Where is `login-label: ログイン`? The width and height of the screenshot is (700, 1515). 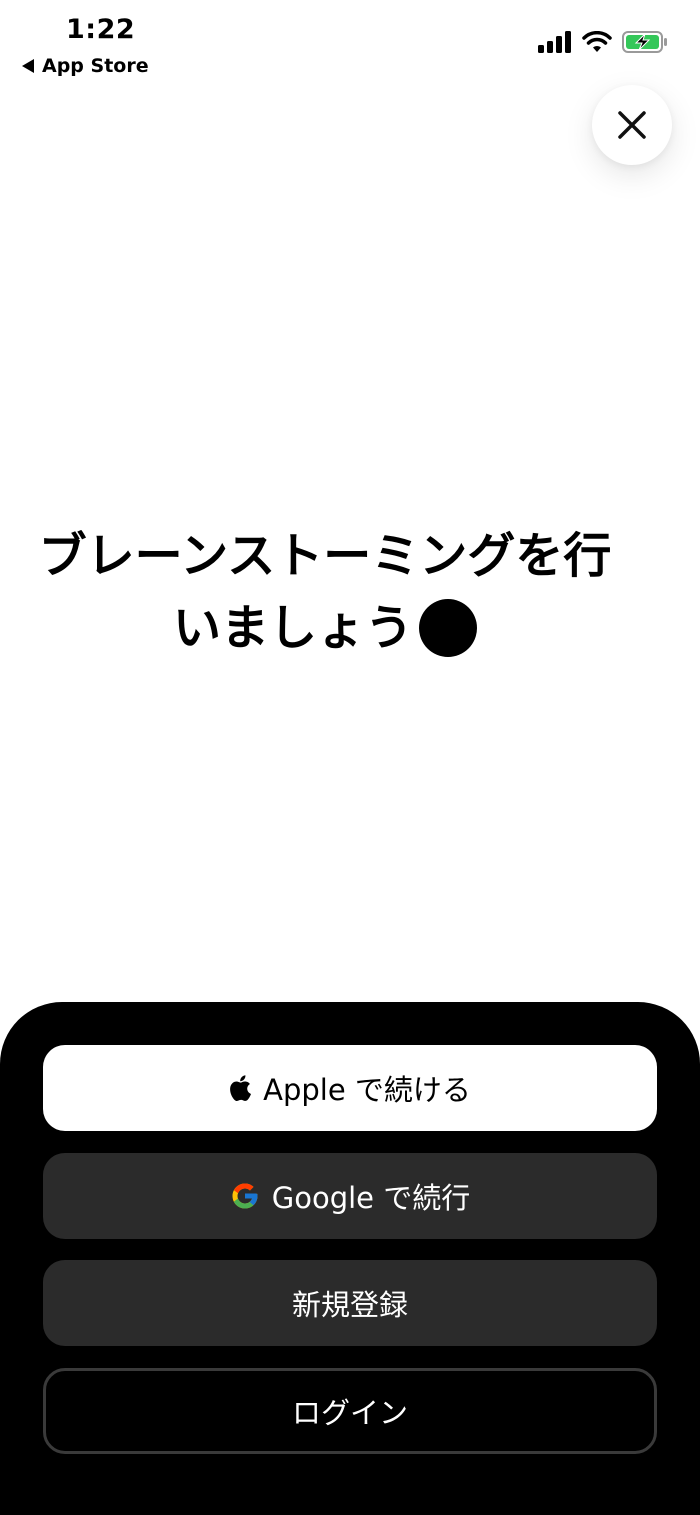 login-label: ログイン is located at coordinates (349, 1413).